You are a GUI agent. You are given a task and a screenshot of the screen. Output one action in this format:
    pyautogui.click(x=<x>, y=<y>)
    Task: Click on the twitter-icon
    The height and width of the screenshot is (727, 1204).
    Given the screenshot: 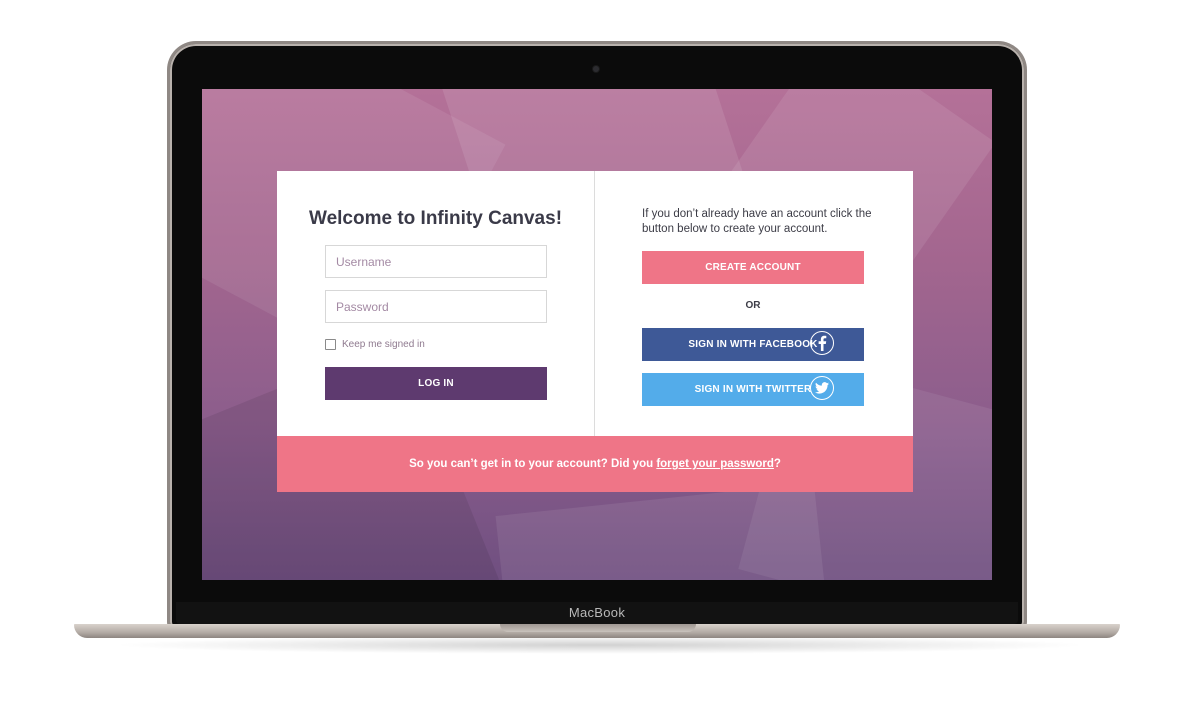 What is the action you would take?
    pyautogui.click(x=822, y=388)
    